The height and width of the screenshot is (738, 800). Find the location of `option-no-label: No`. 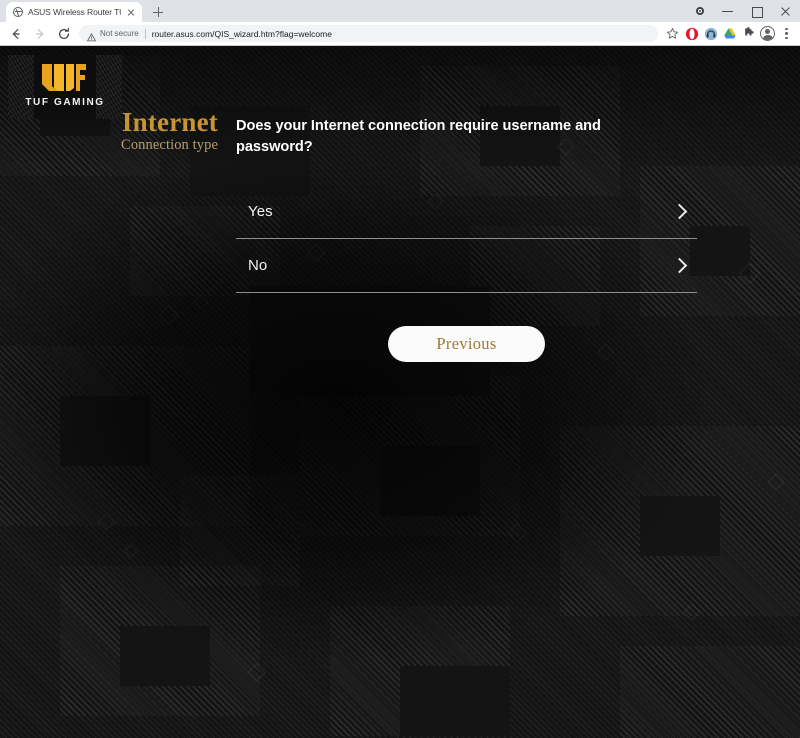

option-no-label: No is located at coordinates (258, 266).